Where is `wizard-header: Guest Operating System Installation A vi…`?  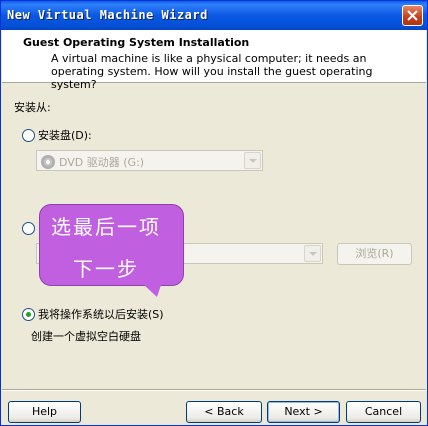
wizard-header: Guest Operating System Installation A vi… is located at coordinates (214, 60).